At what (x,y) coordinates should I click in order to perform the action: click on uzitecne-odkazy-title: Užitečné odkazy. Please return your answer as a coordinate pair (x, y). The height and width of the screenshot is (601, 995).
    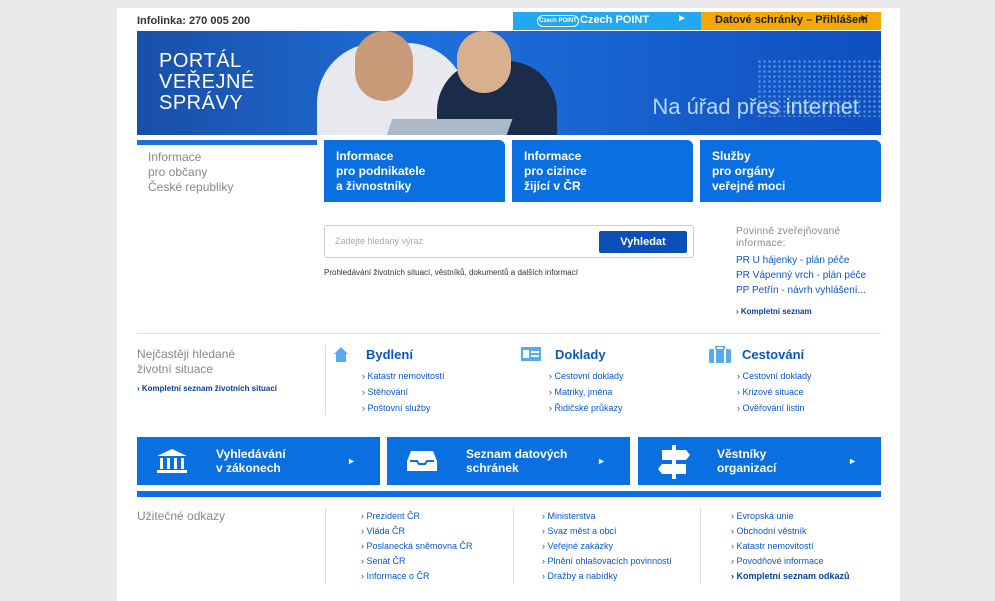
    Looking at the image, I should click on (181, 516).